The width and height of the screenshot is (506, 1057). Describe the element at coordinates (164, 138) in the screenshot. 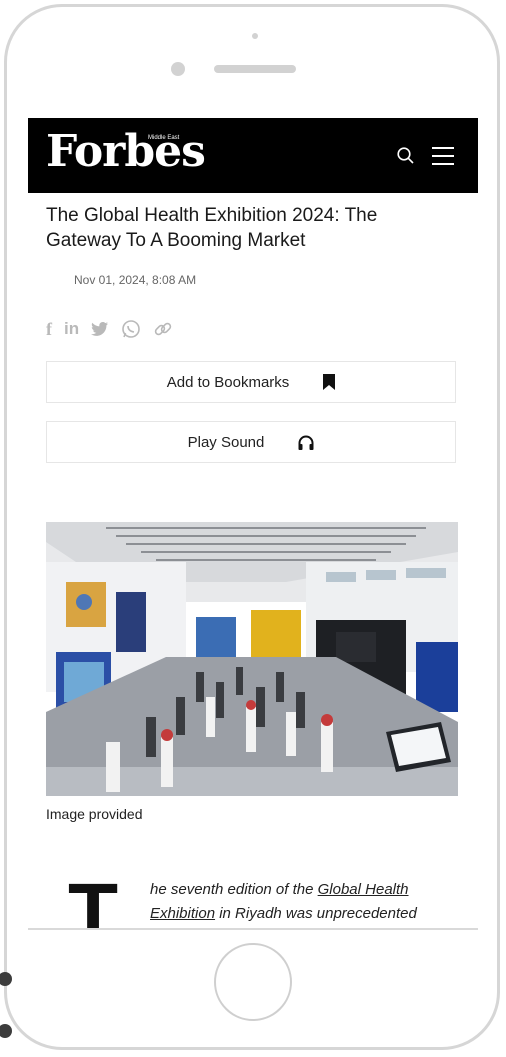

I see `logo-subtitle: Middle East` at that location.